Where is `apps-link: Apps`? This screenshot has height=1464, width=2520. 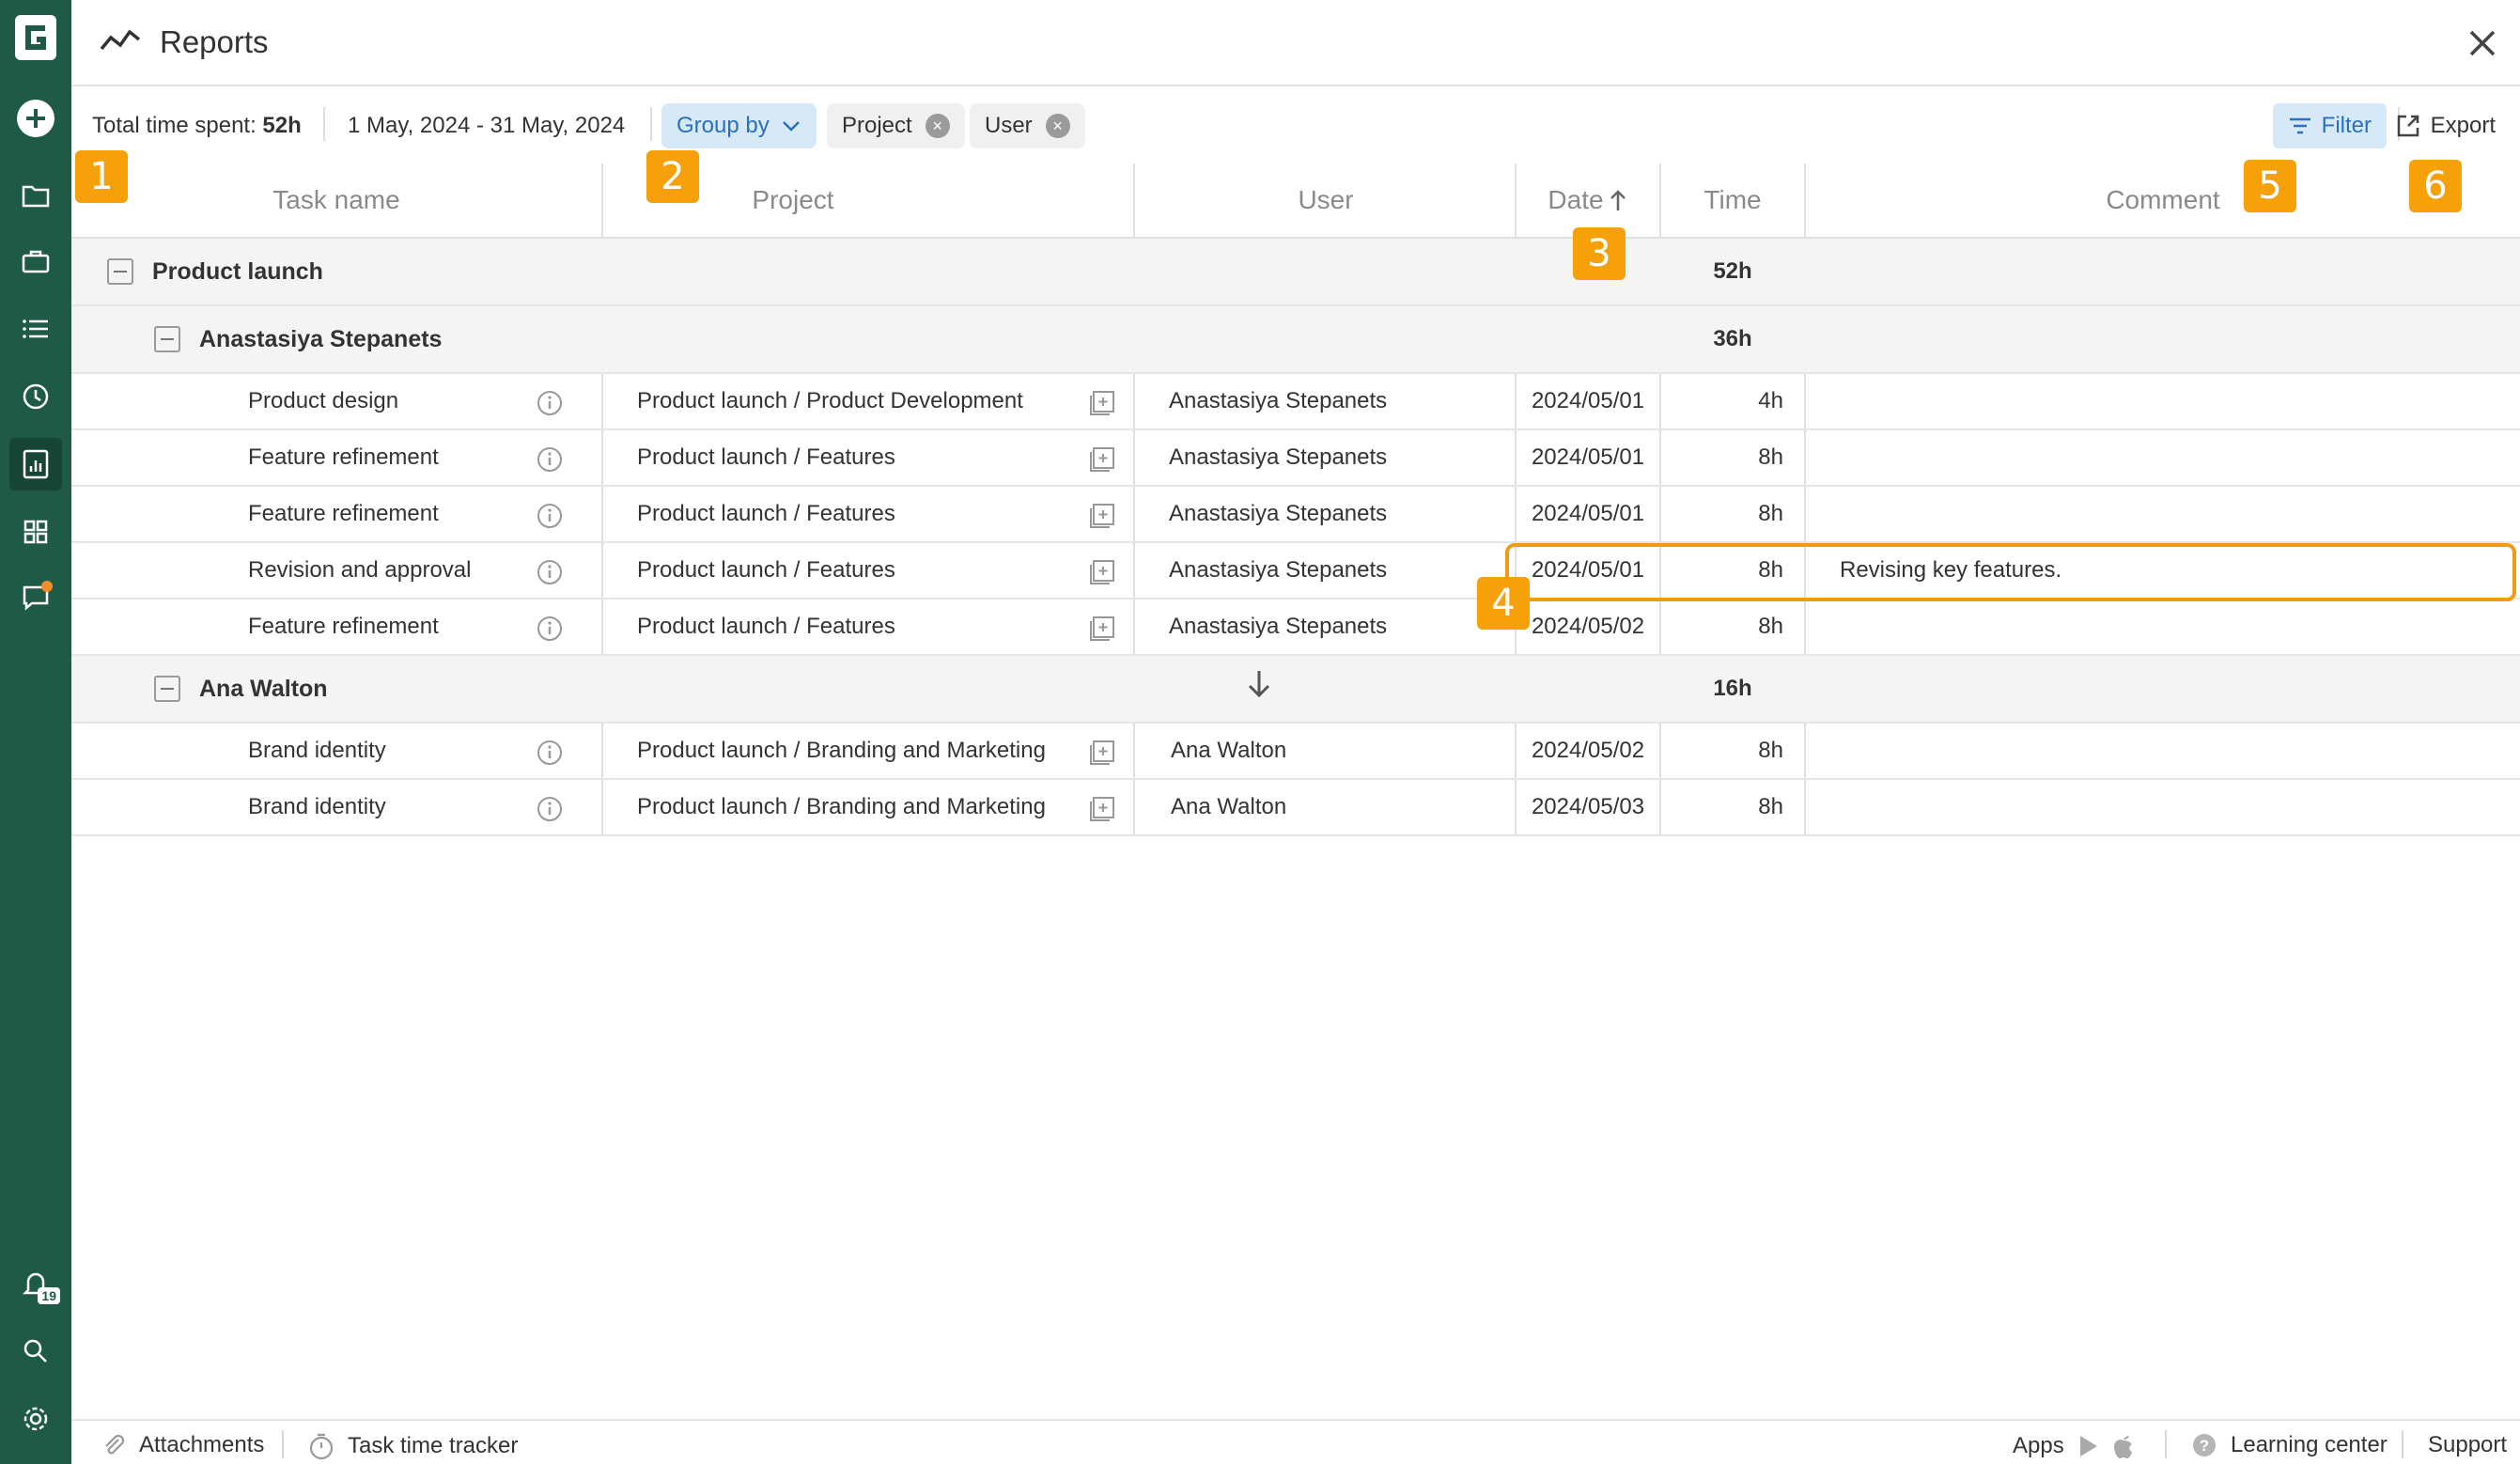 apps-link: Apps is located at coordinates (2074, 1446).